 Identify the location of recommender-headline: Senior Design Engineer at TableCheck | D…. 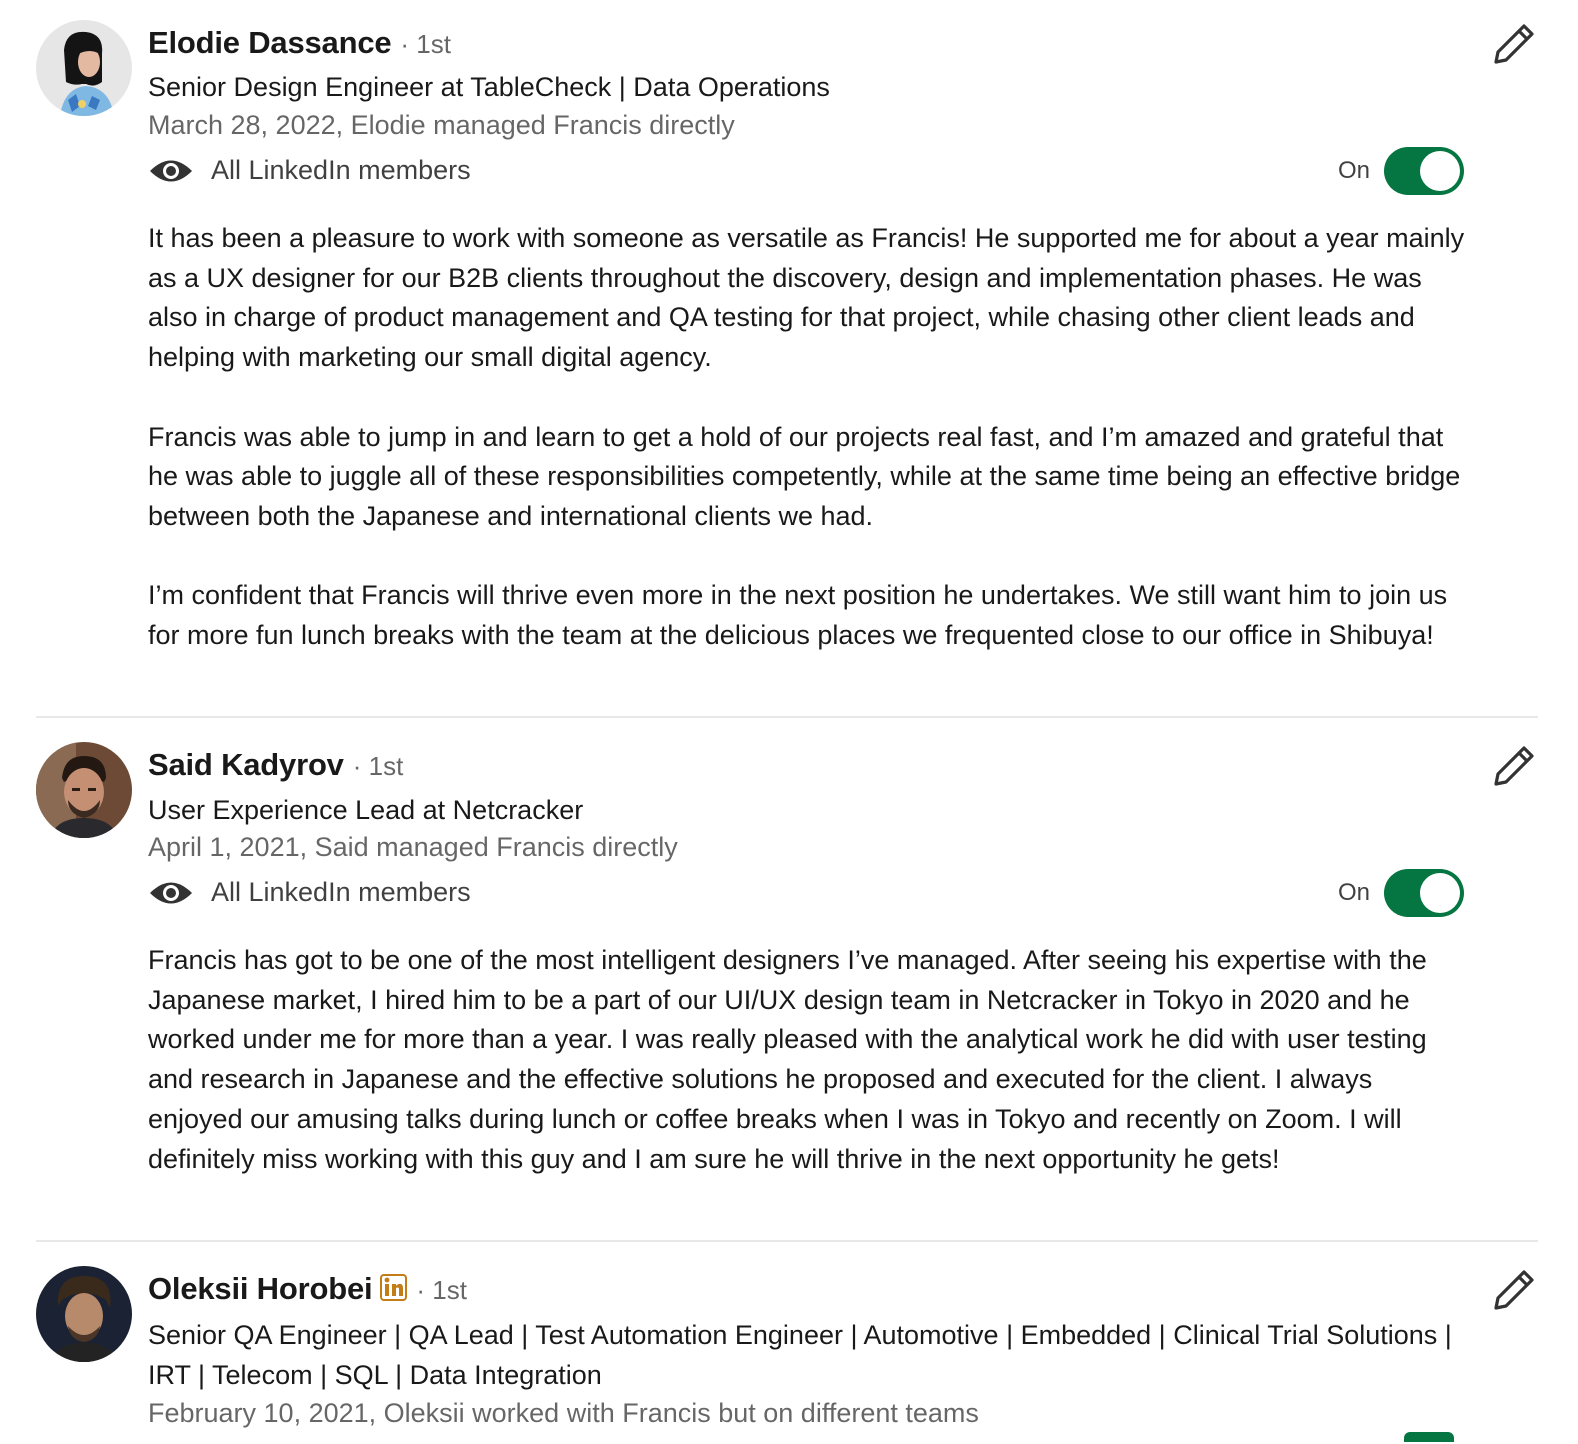
(489, 87).